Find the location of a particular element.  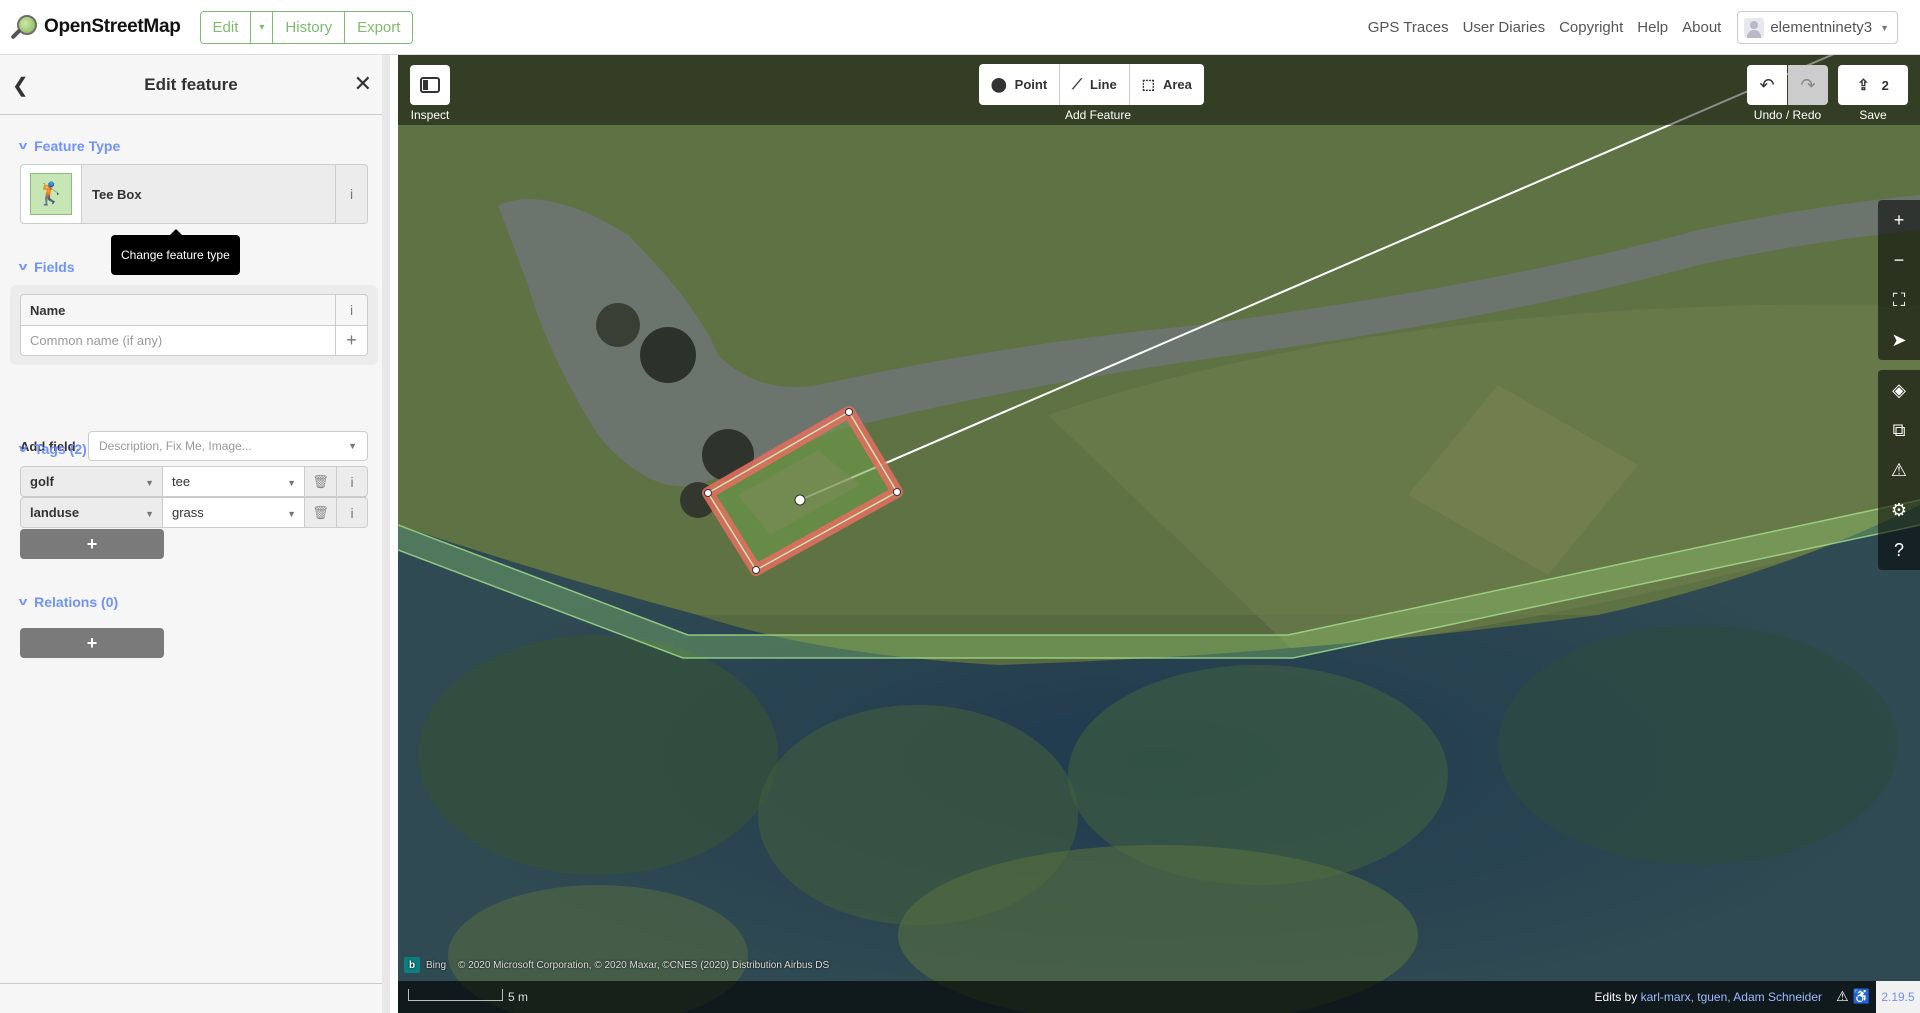

section-tags: v Tags (2) is located at coordinates (52, 449).